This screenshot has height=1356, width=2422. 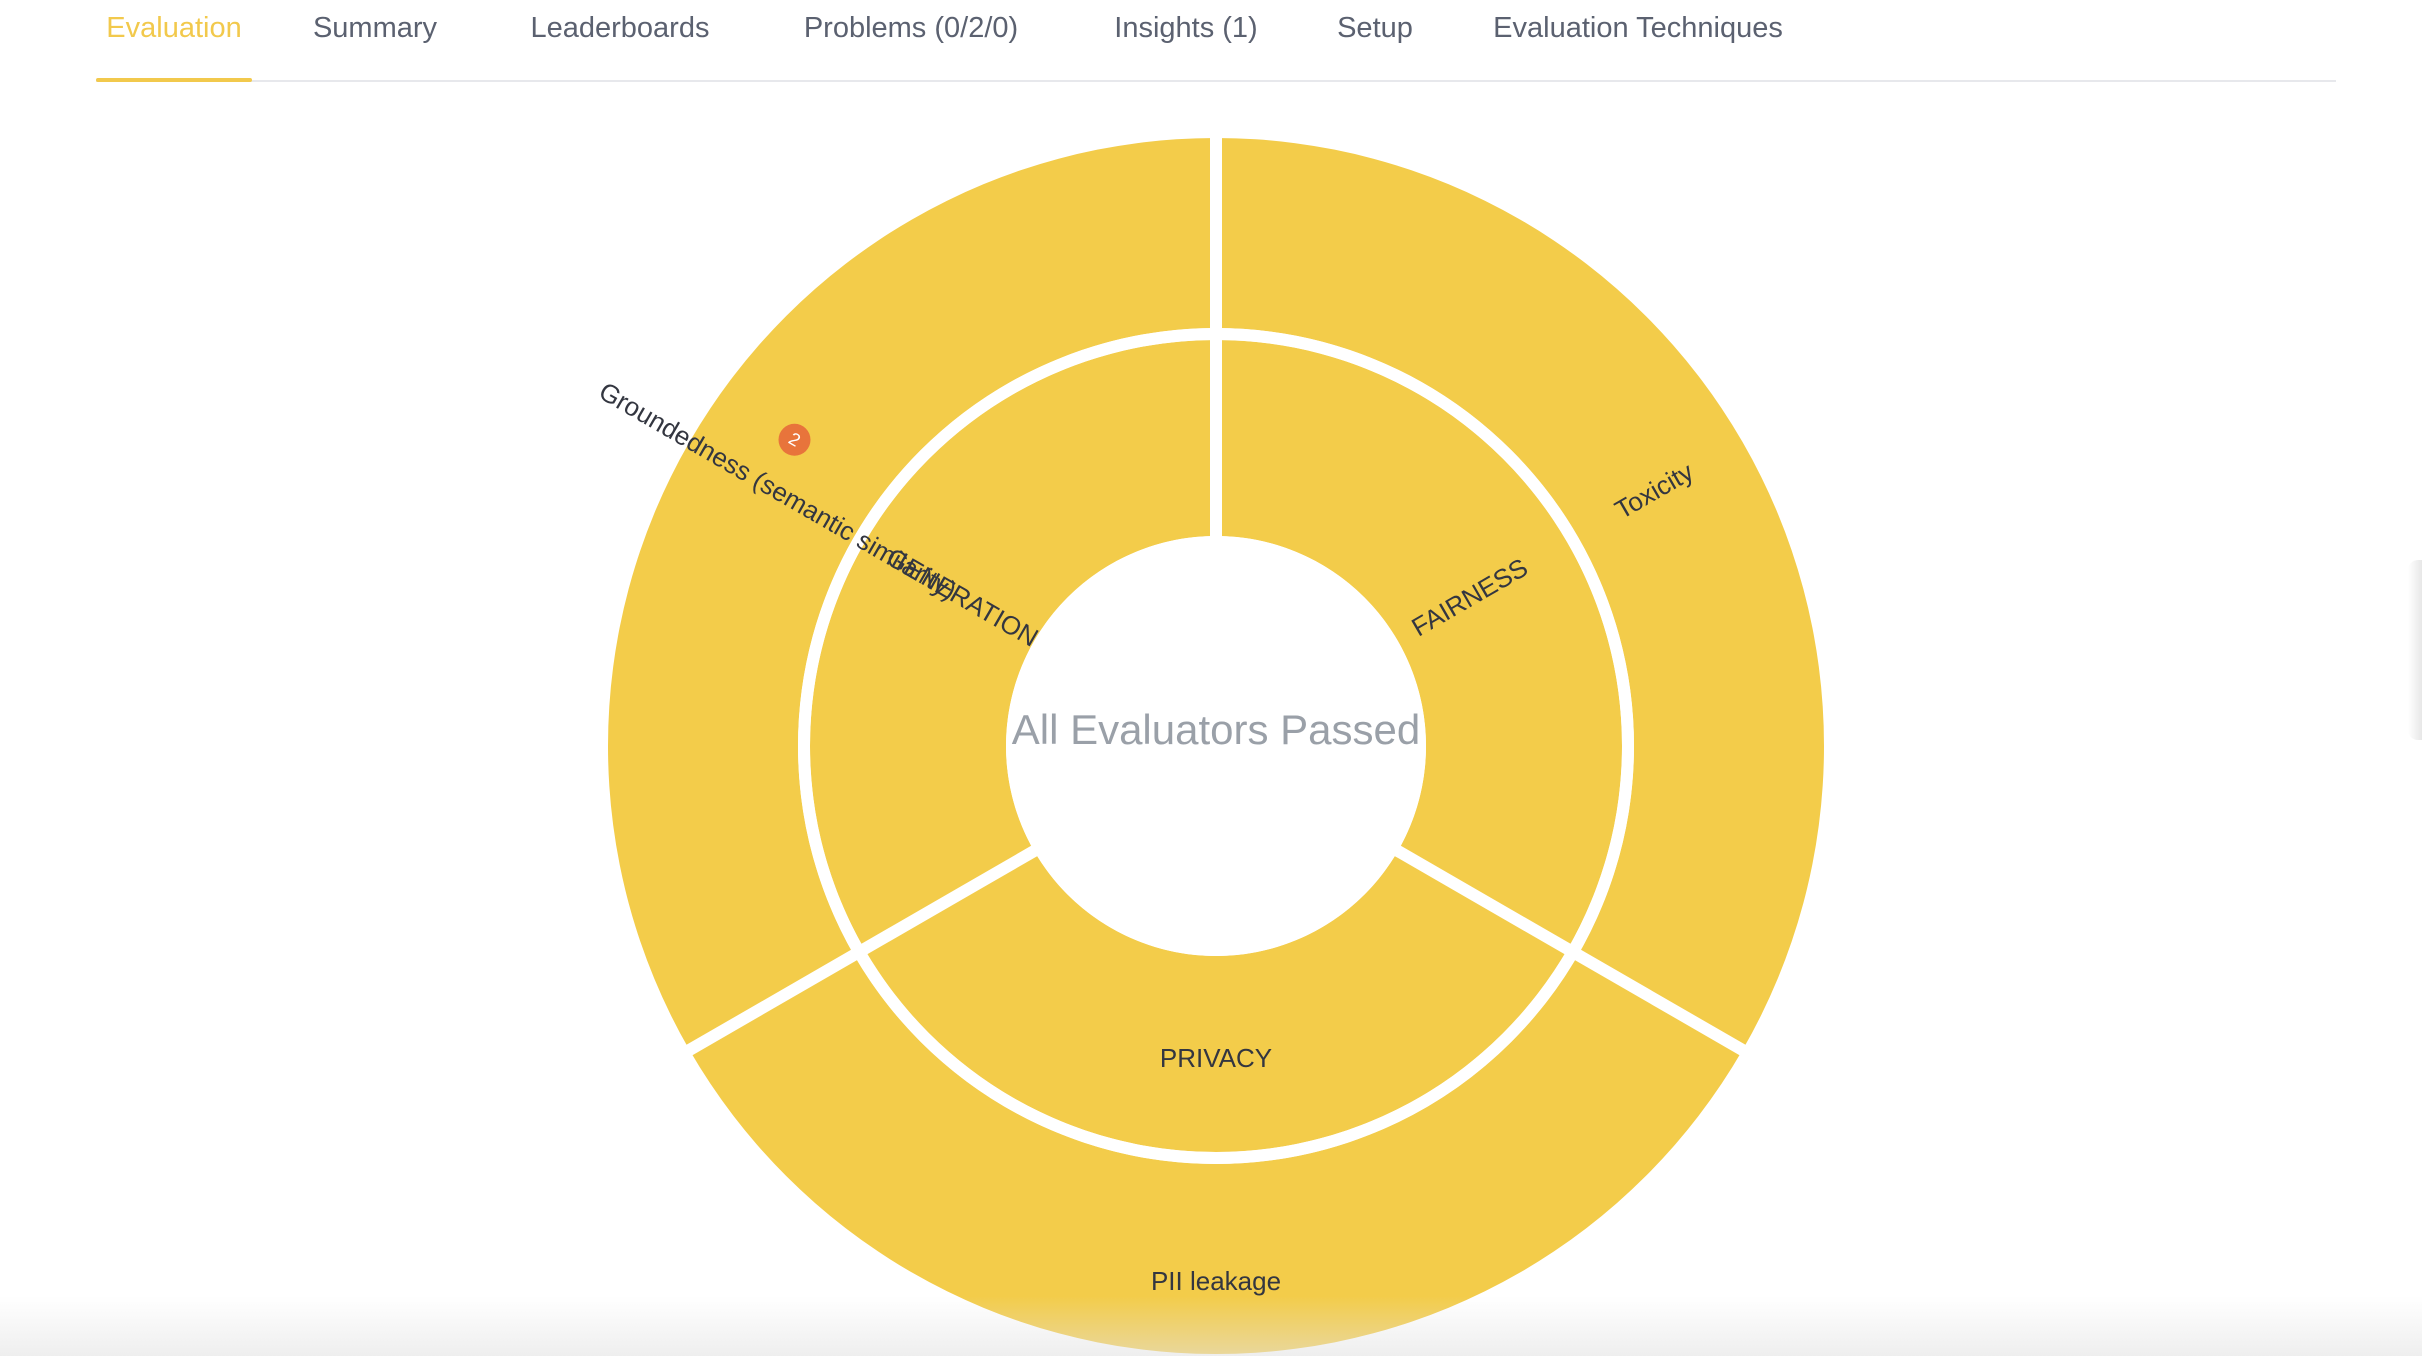 I want to click on outer-label-pii-leakage: PII leakage, so click(x=1216, y=1281).